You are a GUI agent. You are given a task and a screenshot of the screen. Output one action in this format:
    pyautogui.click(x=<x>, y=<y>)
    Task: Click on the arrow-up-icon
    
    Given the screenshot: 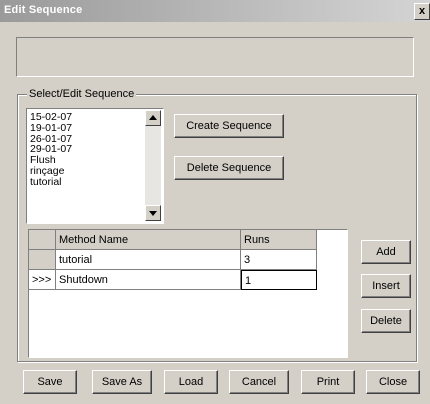 What is the action you would take?
    pyautogui.click(x=153, y=117)
    